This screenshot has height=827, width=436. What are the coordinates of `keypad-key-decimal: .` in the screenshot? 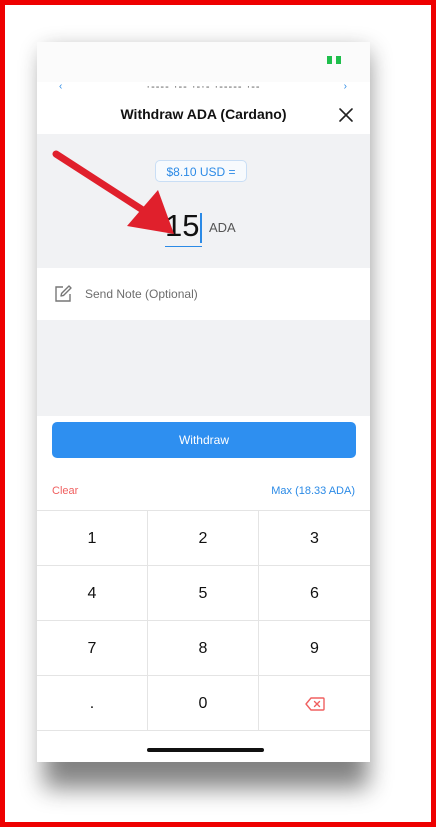 It's located at (92, 703).